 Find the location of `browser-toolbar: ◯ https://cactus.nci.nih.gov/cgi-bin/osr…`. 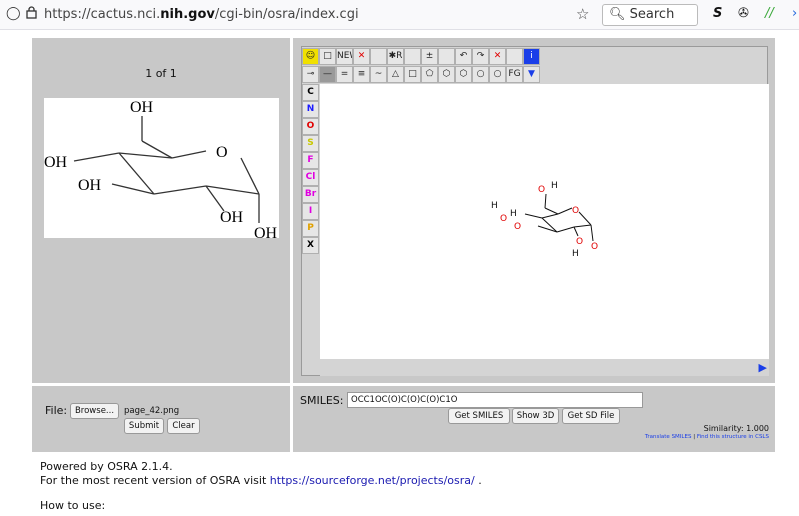

browser-toolbar: ◯ https://cactus.nci.nih.gov/cgi-bin/osr… is located at coordinates (399, 15).